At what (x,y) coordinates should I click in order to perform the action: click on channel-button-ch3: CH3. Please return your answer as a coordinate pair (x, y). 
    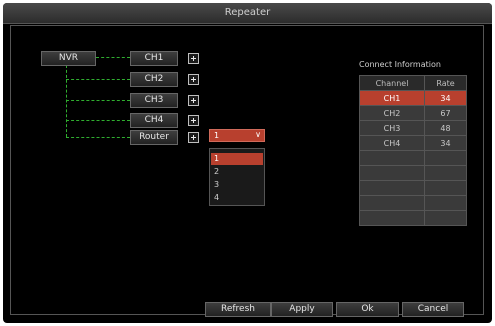
    Looking at the image, I should click on (154, 100).